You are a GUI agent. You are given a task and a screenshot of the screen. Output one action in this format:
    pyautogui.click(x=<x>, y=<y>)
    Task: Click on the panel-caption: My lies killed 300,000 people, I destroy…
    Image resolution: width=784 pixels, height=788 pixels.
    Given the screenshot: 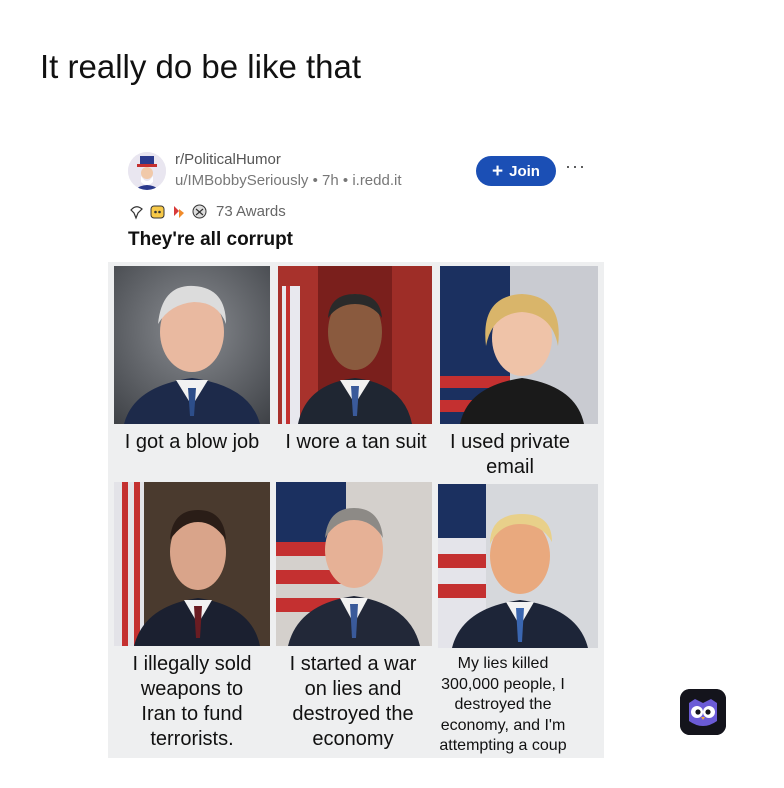 What is the action you would take?
    pyautogui.click(x=503, y=704)
    